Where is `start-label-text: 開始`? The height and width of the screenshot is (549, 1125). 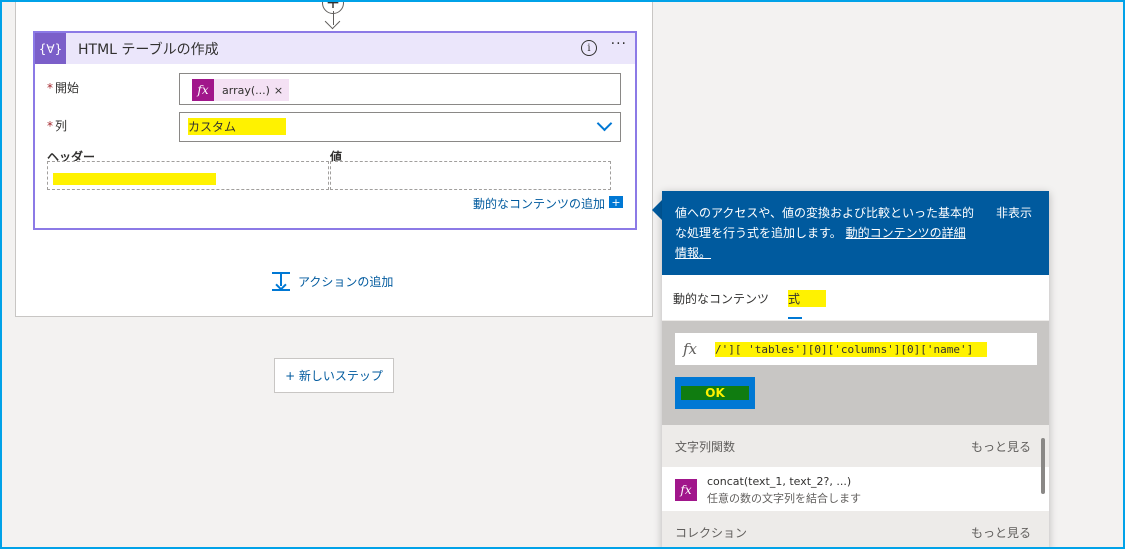
start-label-text: 開始 is located at coordinates (67, 88).